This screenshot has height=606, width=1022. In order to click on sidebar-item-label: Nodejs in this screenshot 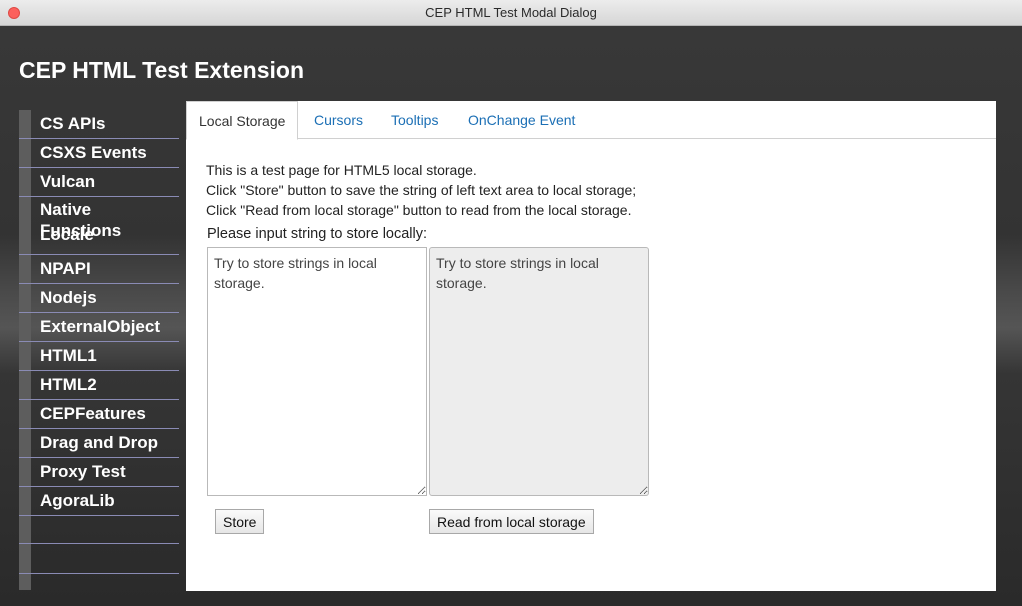, I will do `click(68, 297)`.